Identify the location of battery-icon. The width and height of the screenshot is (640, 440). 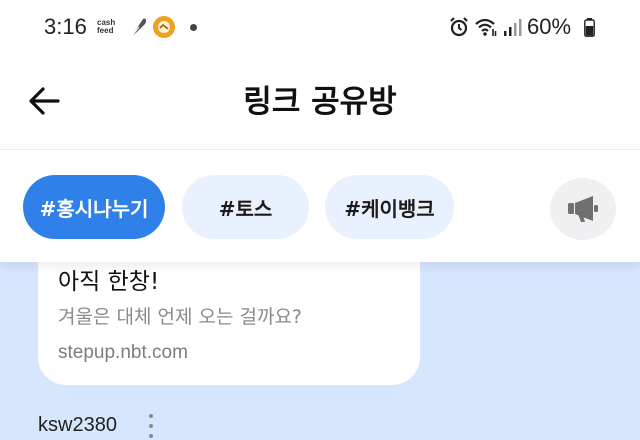
(589, 27).